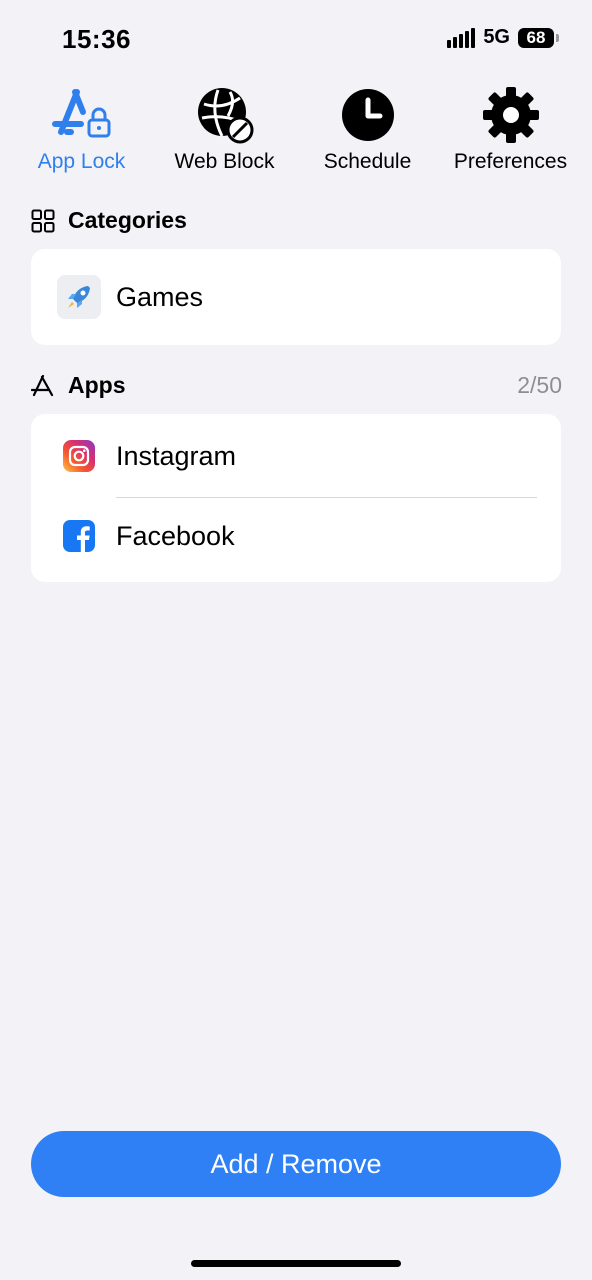 This screenshot has height=1280, width=592. What do you see at coordinates (296, 456) in the screenshot?
I see `list-item-instagram: Instagram` at bounding box center [296, 456].